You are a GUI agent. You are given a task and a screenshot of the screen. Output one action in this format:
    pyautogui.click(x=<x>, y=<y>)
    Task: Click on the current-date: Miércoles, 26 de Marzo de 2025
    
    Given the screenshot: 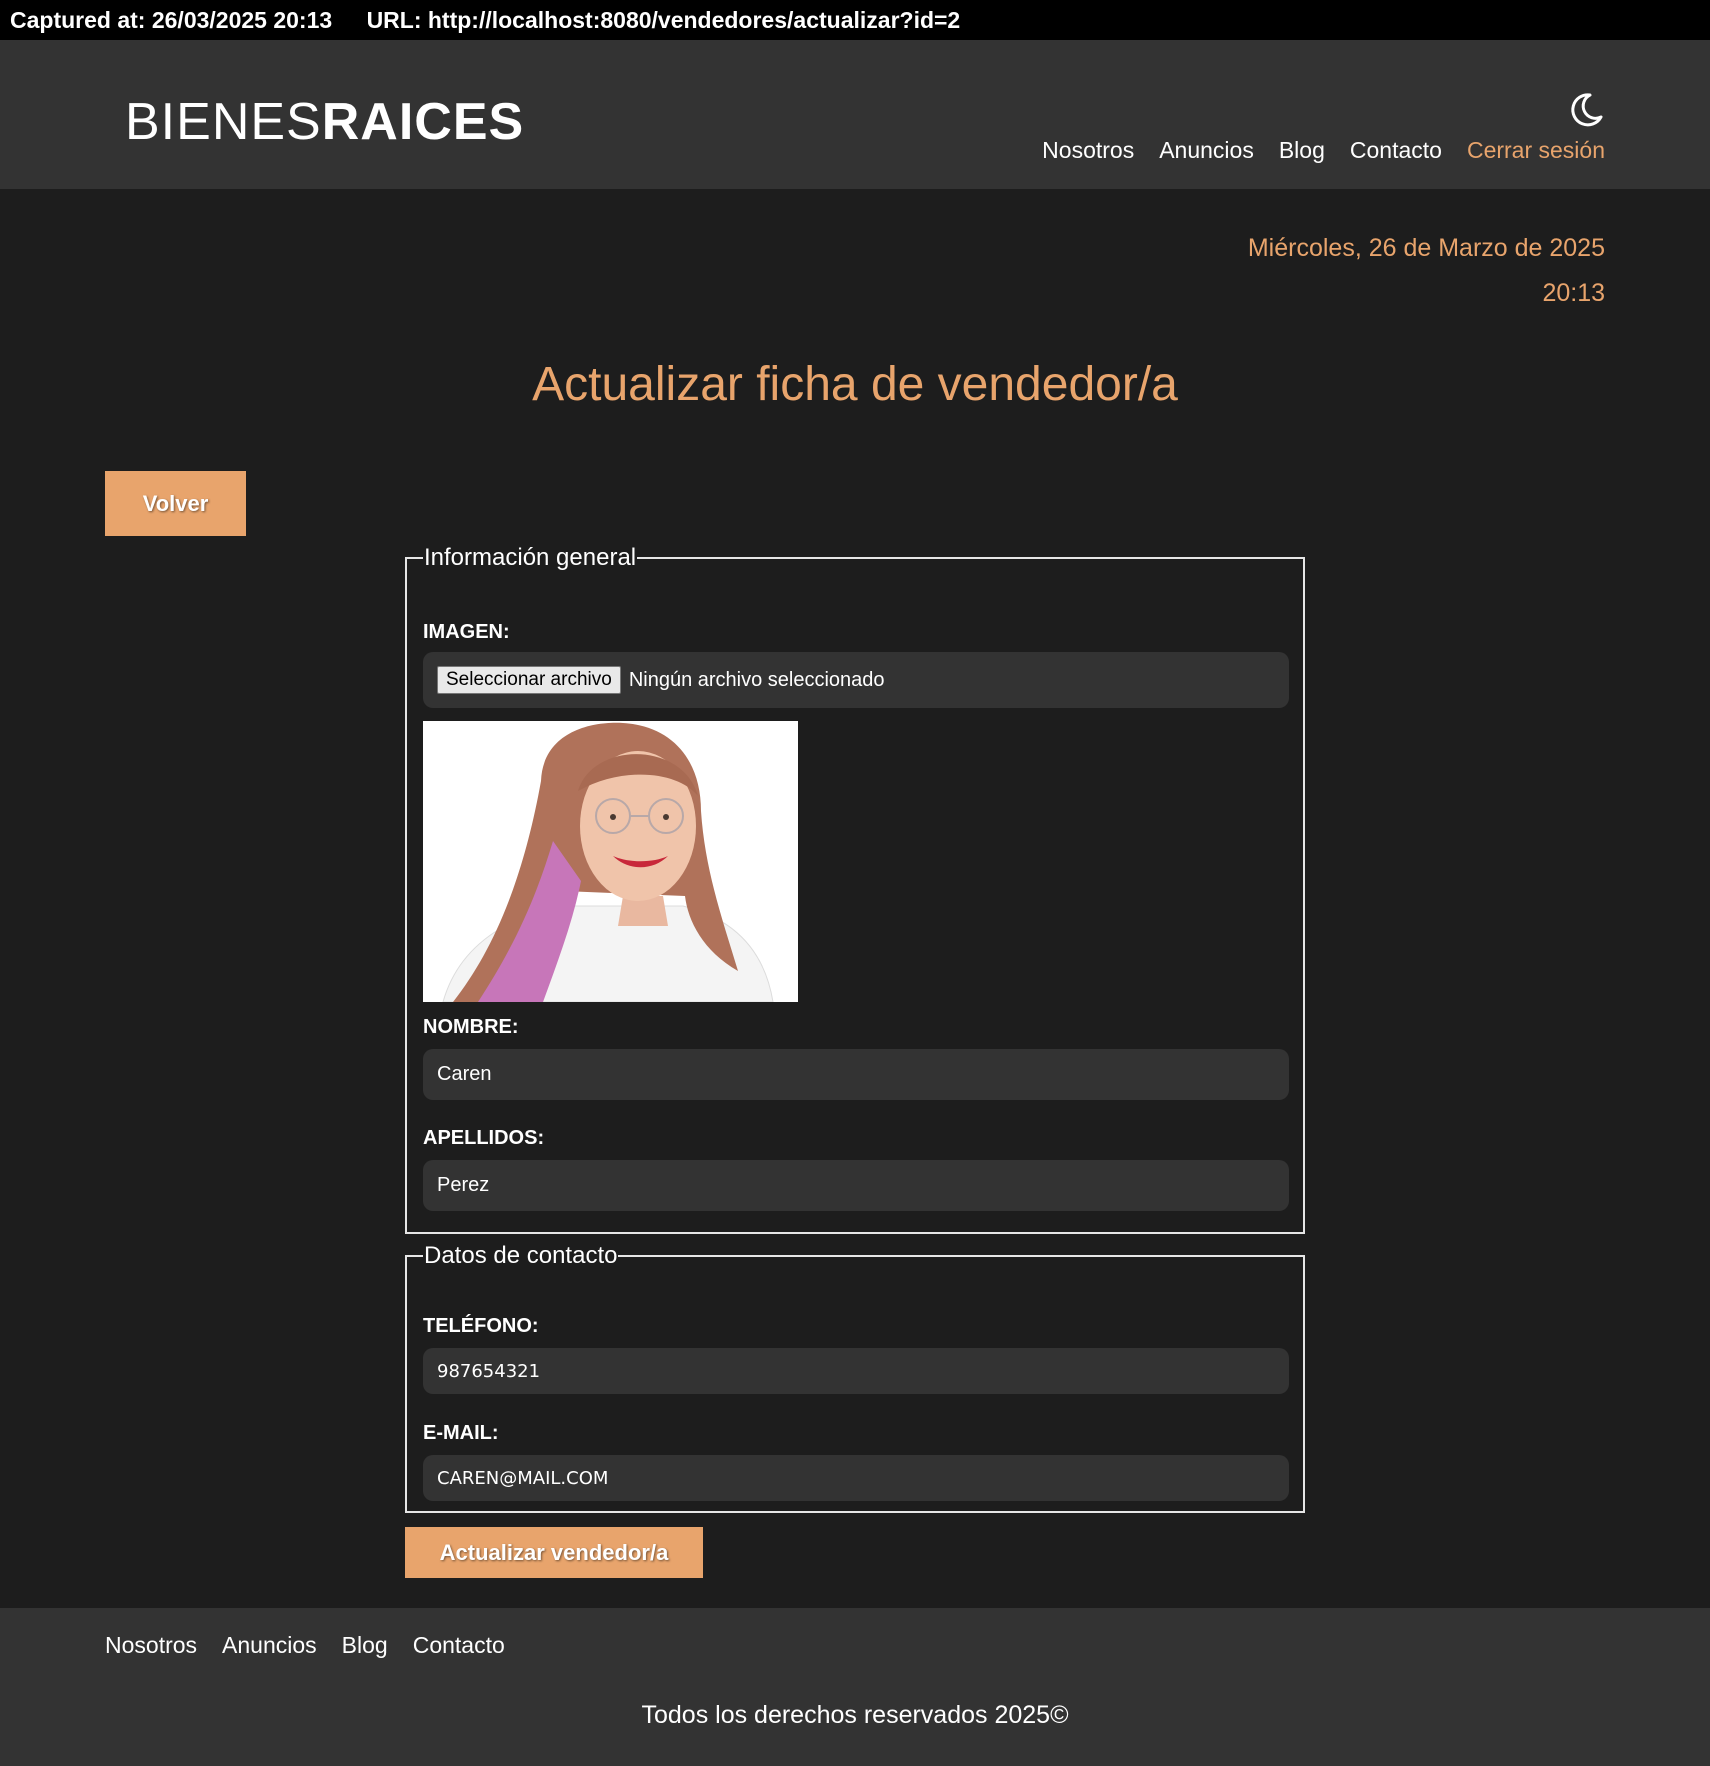 What is the action you would take?
    pyautogui.click(x=1426, y=248)
    